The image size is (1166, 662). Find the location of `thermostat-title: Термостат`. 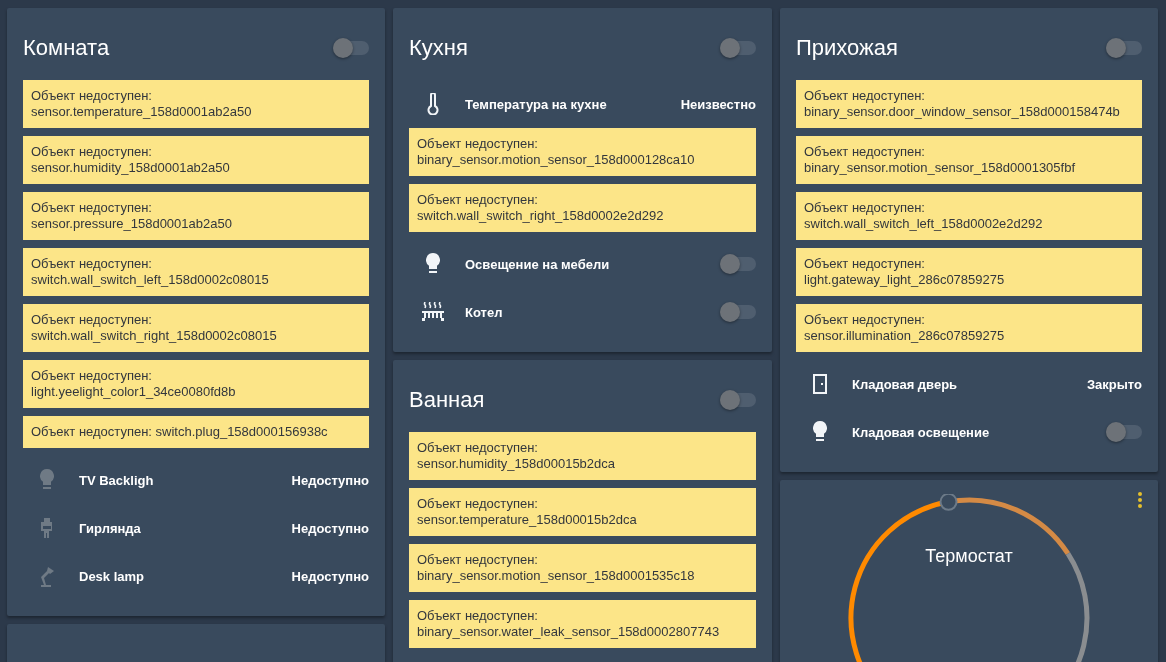

thermostat-title: Термостат is located at coordinates (969, 556).